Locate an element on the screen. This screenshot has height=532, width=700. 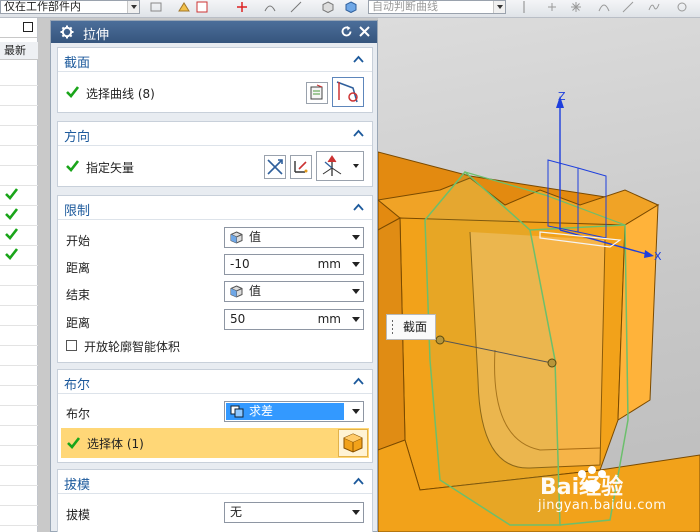
select-body-button is located at coordinates (353, 443).